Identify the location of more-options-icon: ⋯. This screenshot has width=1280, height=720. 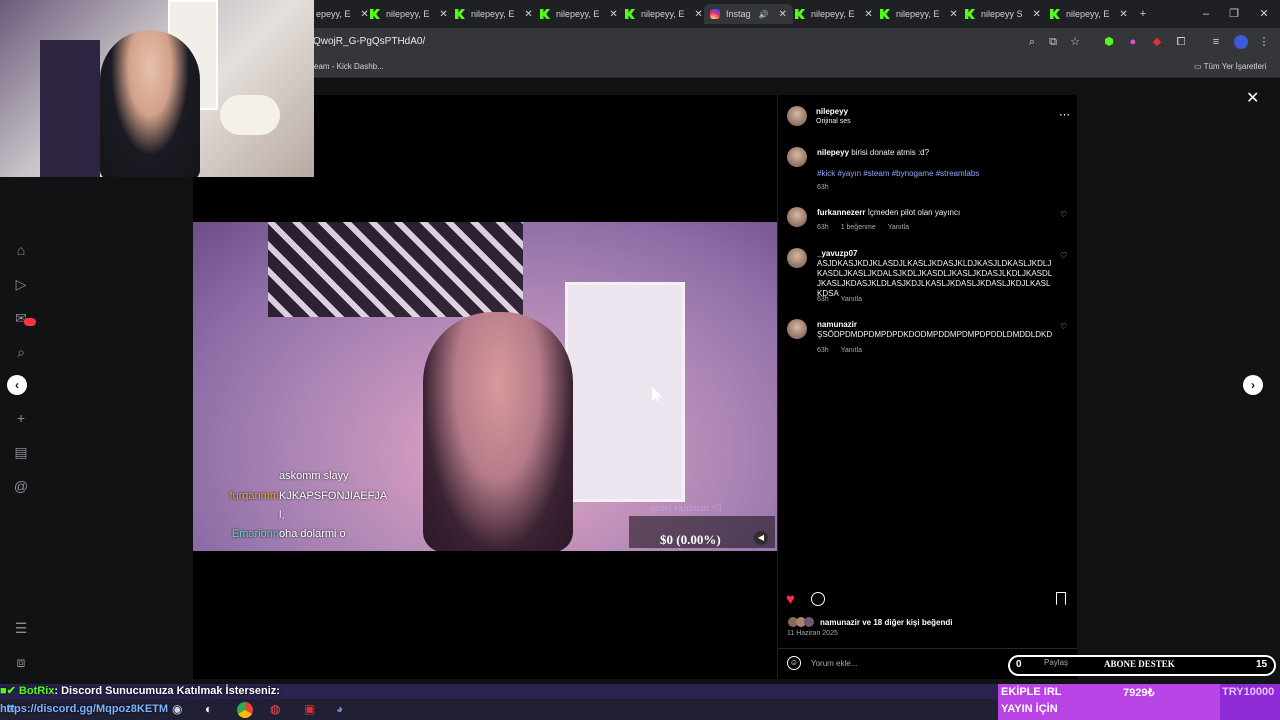
(1064, 114).